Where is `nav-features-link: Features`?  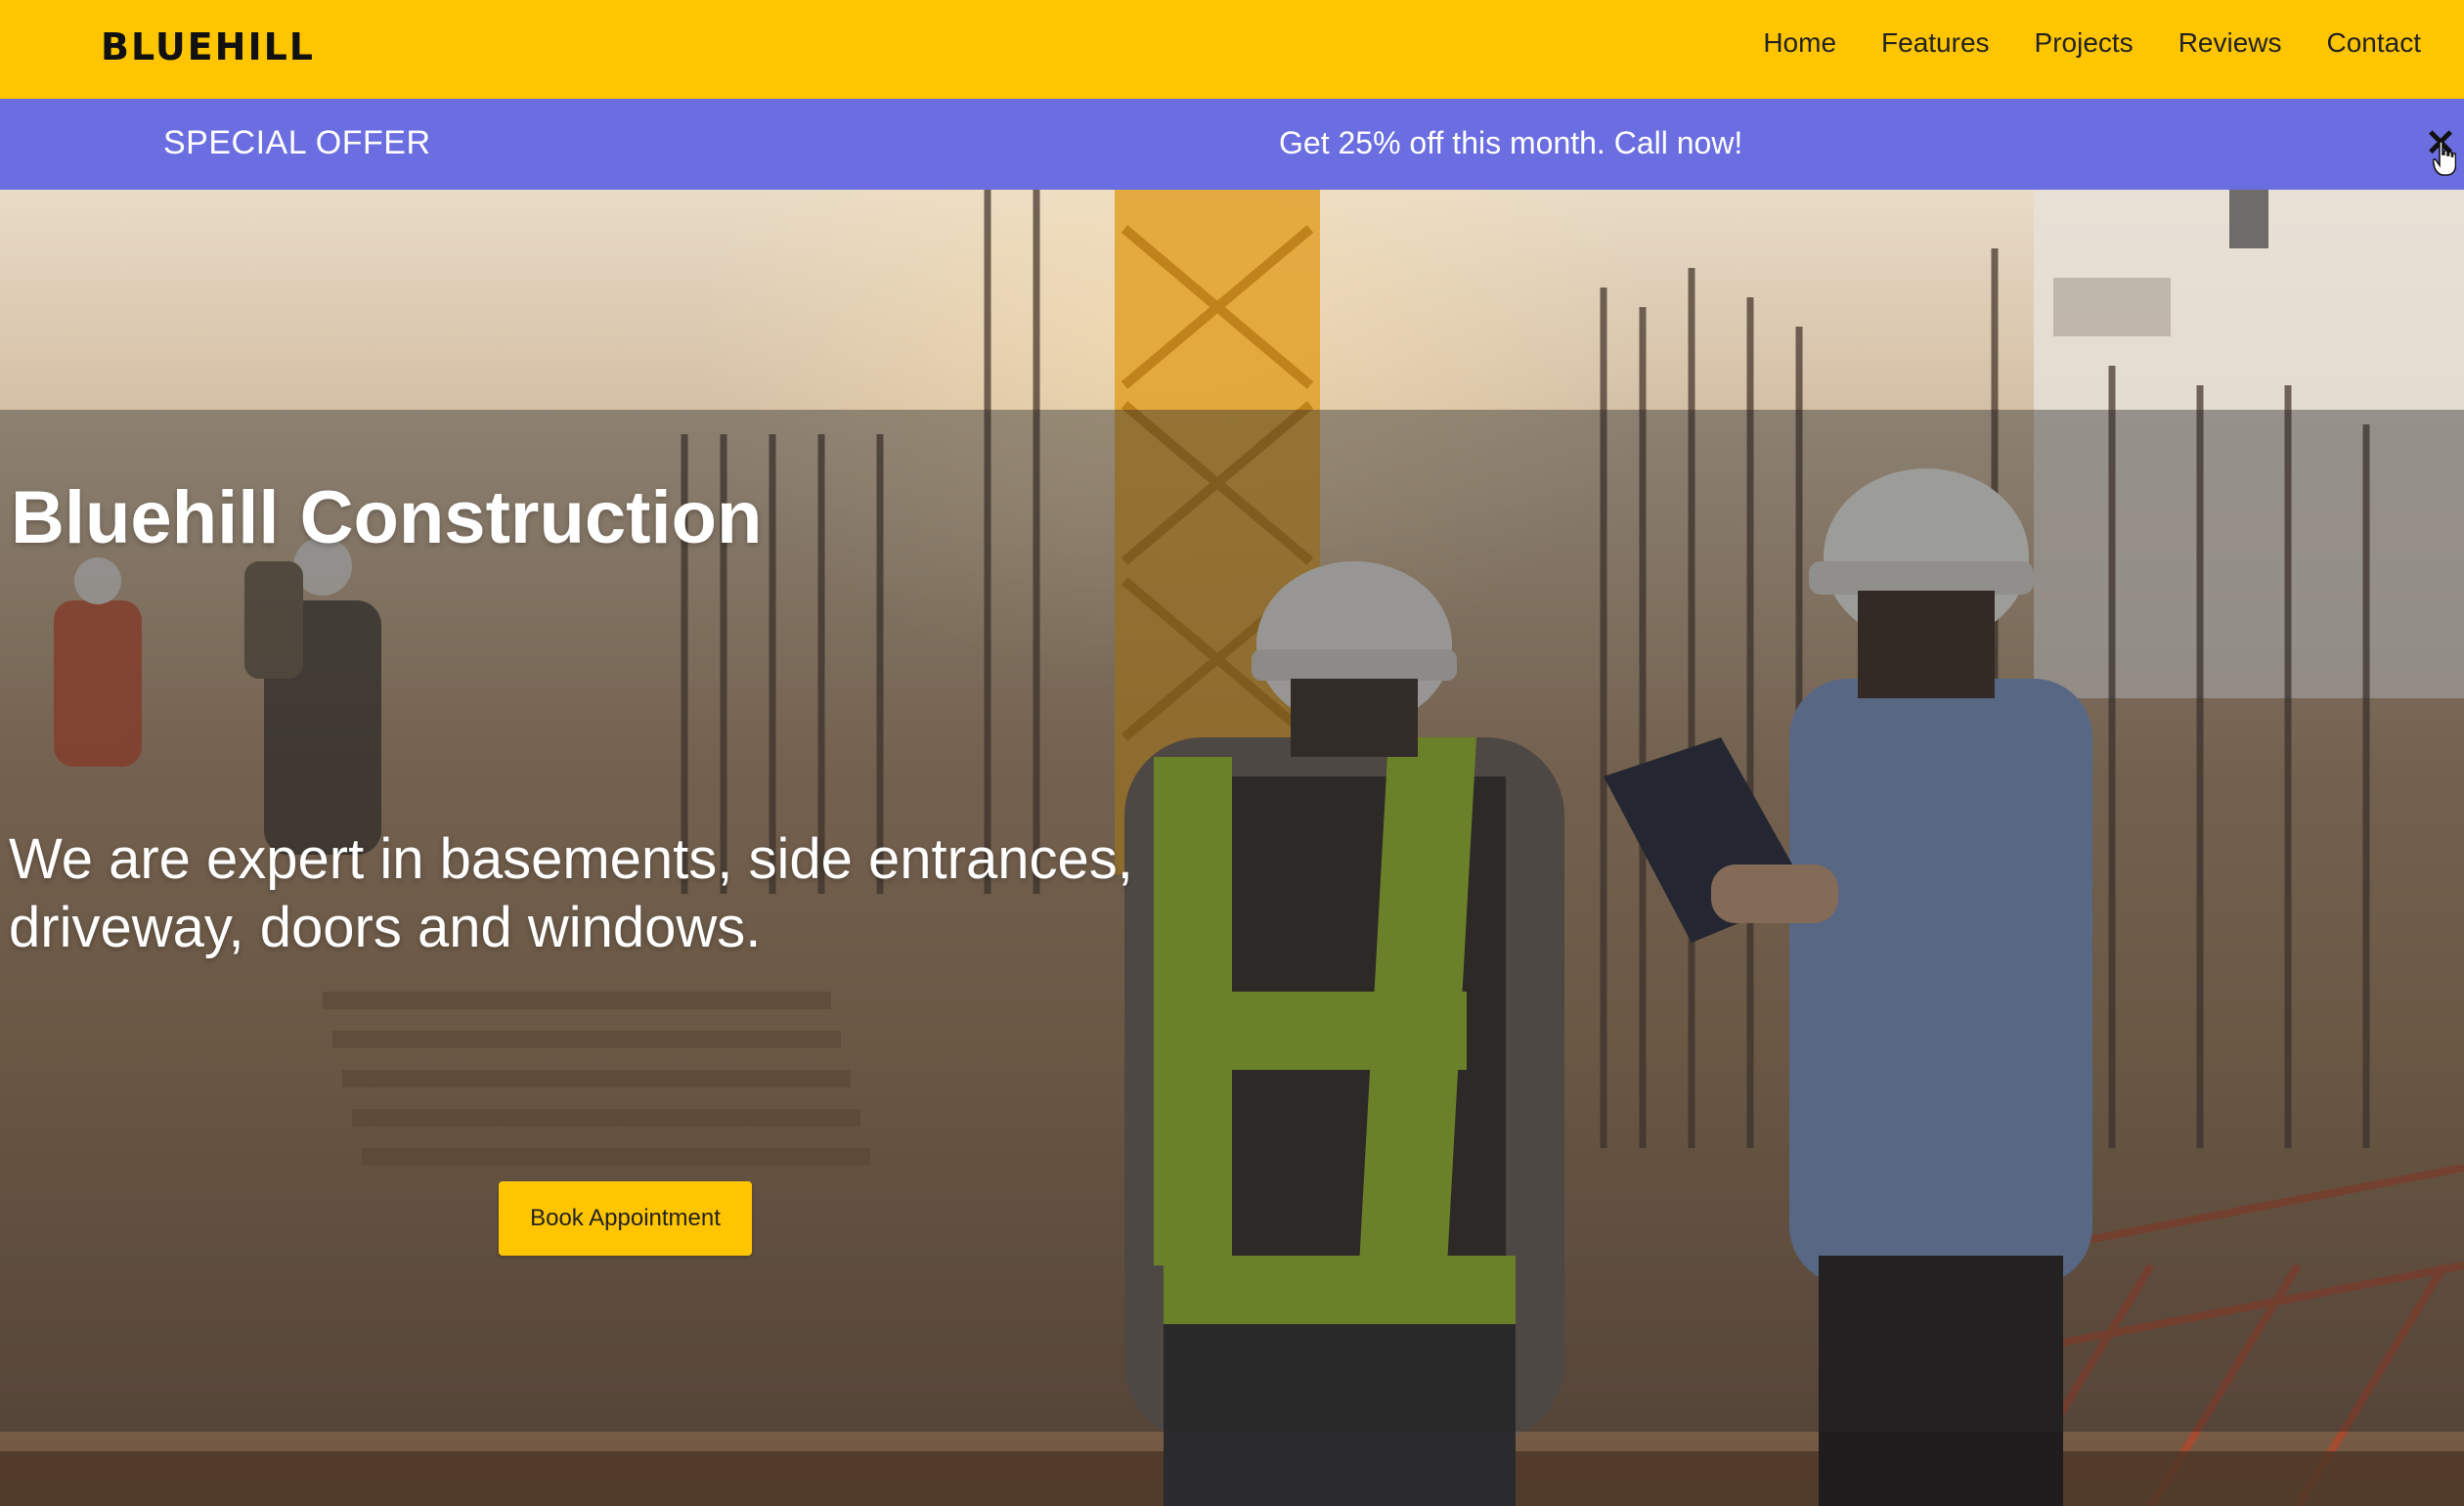
nav-features-link: Features is located at coordinates (1935, 43).